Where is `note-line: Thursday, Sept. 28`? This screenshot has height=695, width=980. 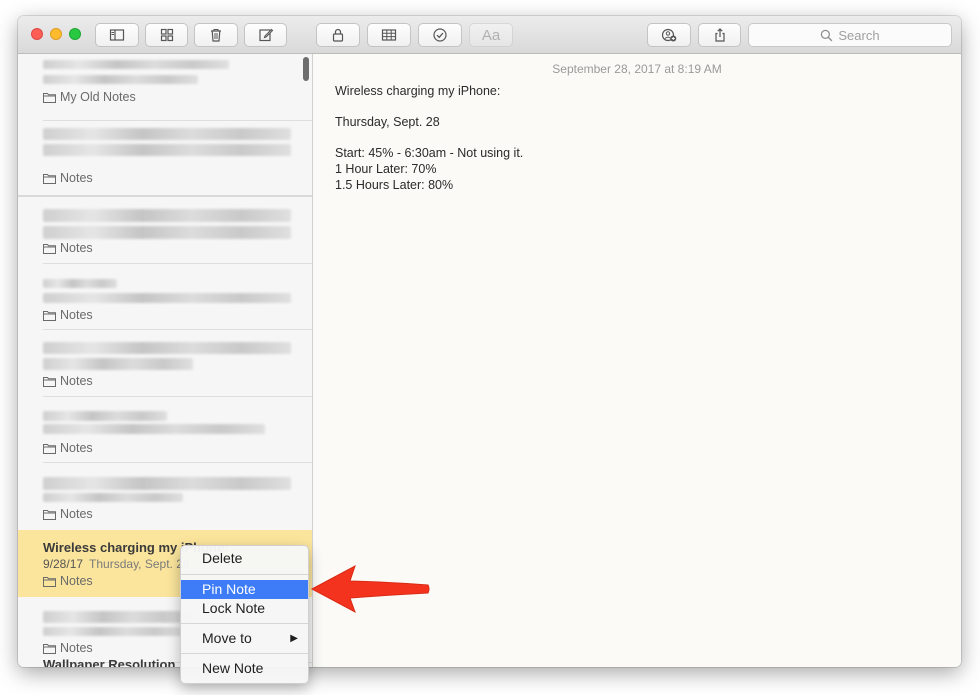 note-line: Thursday, Sept. 28 is located at coordinates (387, 122).